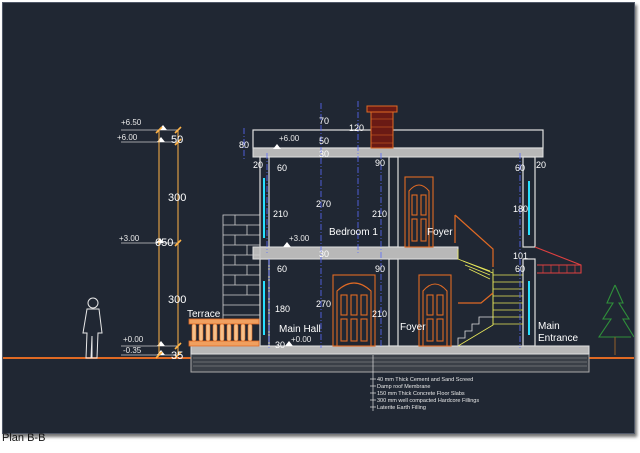 The width and height of the screenshot is (640, 453). I want to click on level-label: +6.00, so click(127, 137).